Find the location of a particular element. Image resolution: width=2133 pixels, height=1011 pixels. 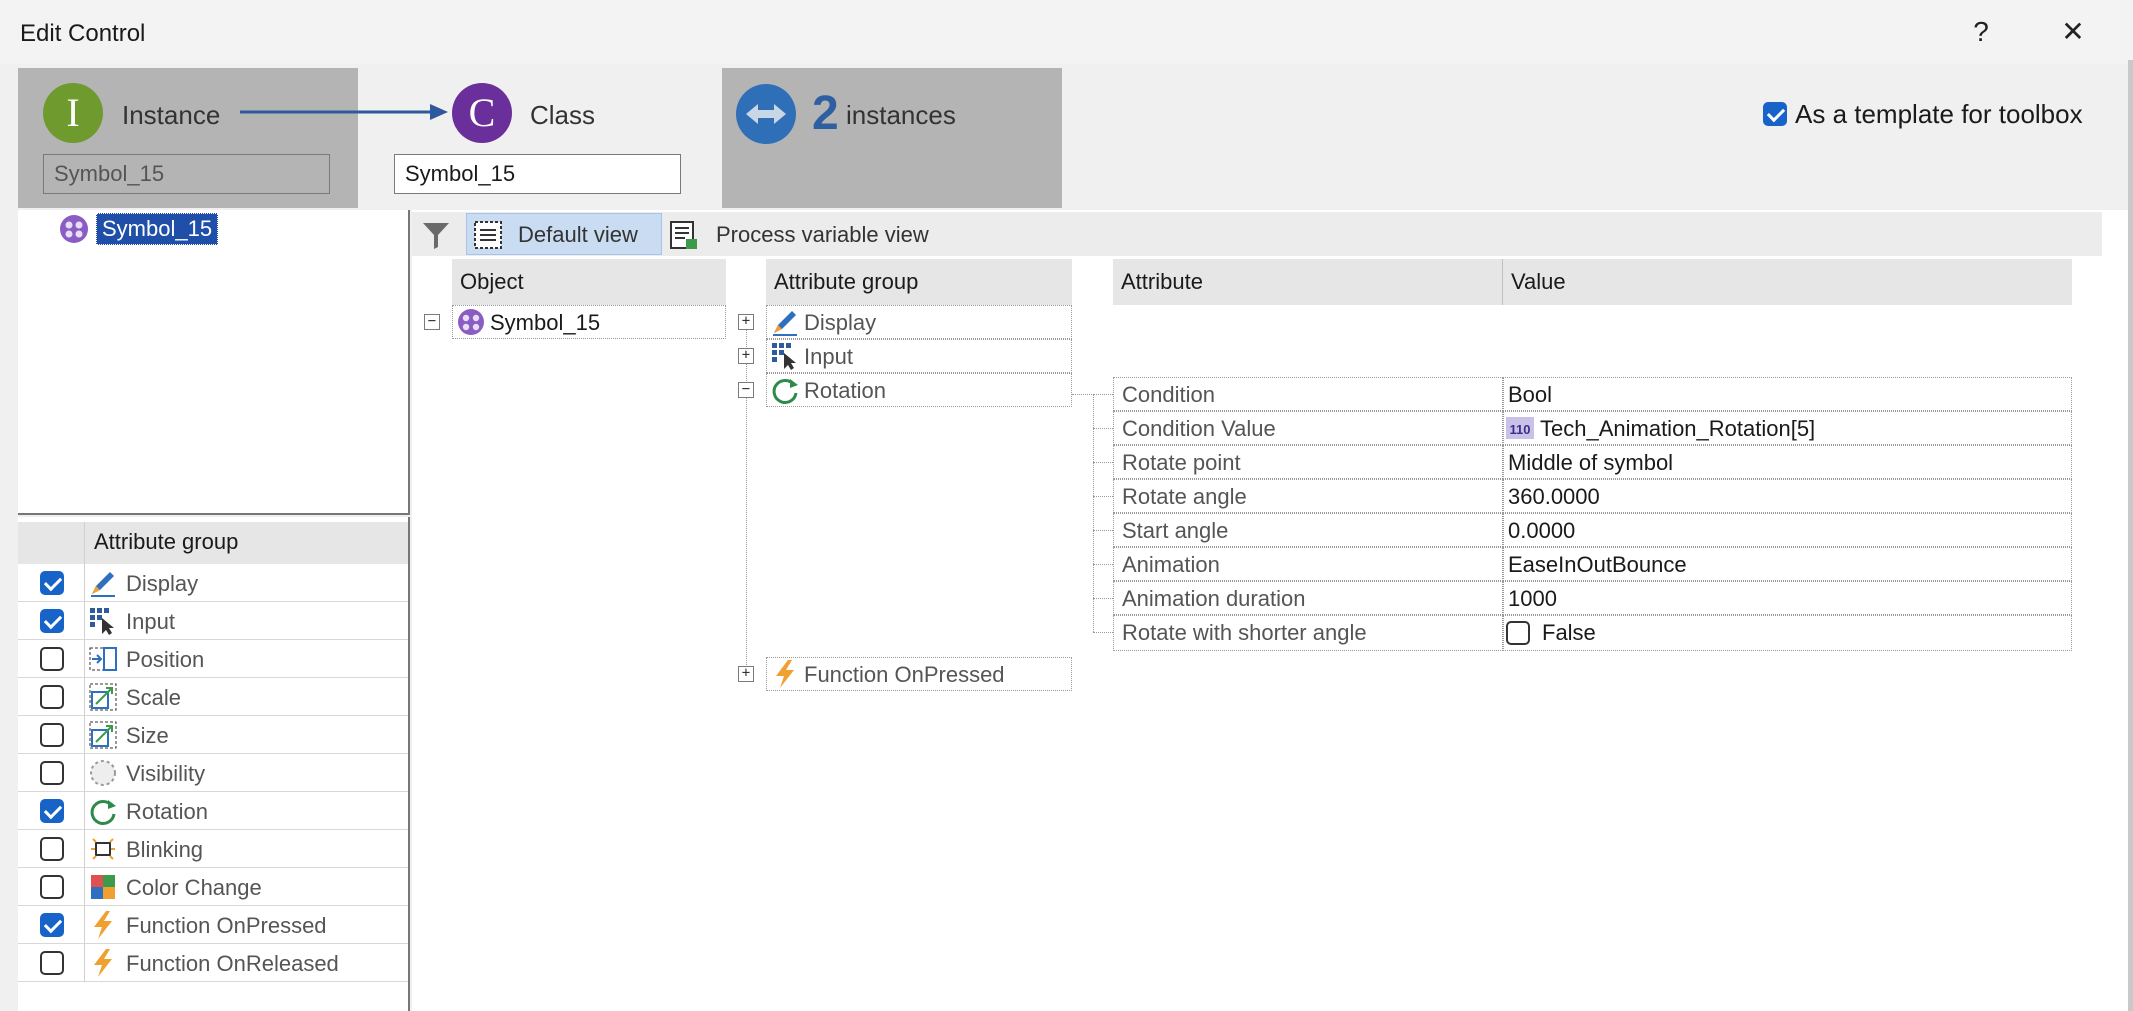

attribute-group-label: Function OnReleased is located at coordinates (232, 963).